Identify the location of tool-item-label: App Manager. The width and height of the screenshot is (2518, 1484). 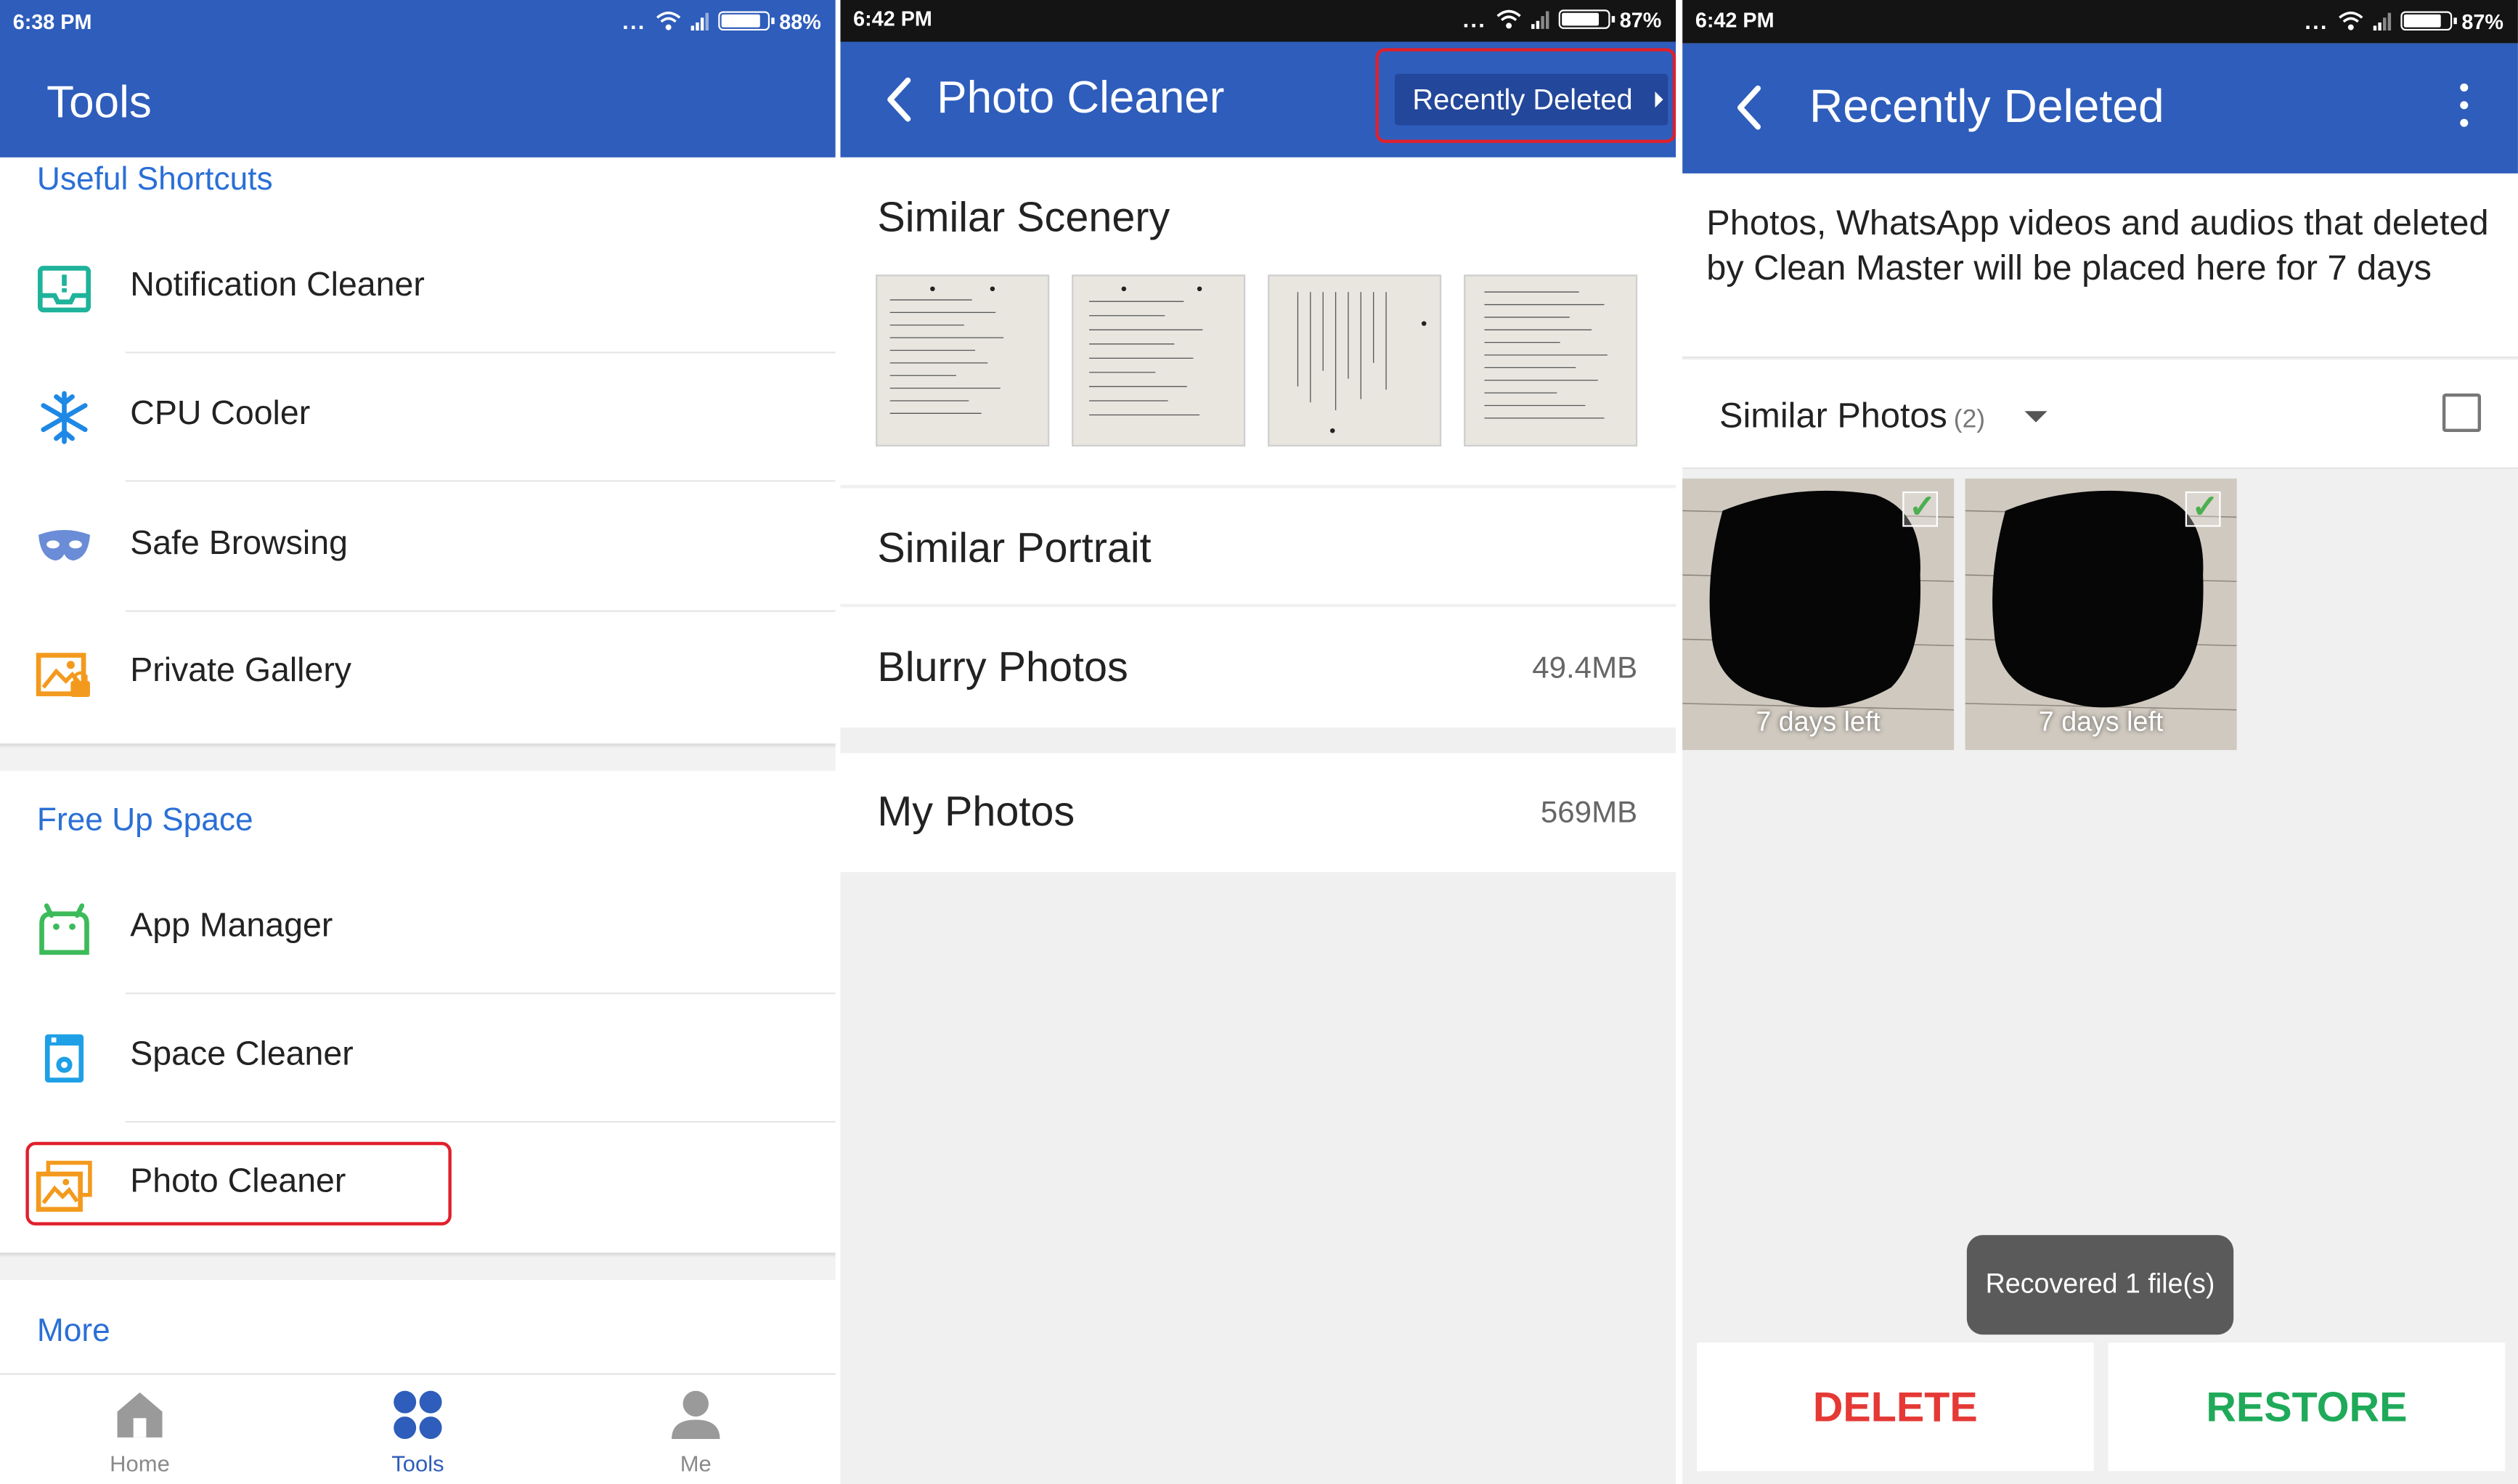
(231, 926).